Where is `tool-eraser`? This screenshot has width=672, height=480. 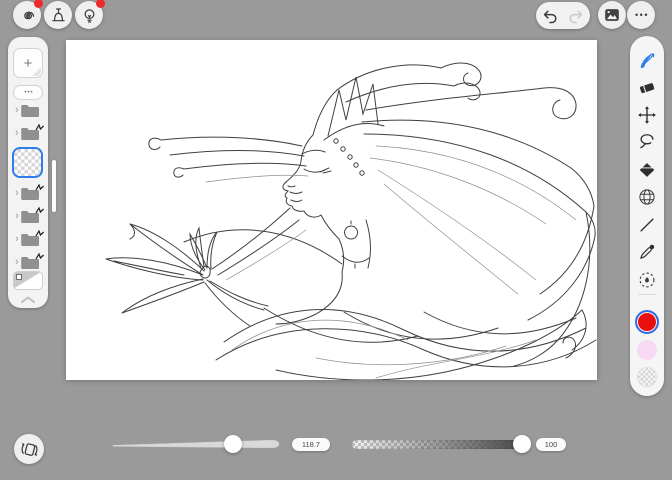
tool-eraser is located at coordinates (647, 87).